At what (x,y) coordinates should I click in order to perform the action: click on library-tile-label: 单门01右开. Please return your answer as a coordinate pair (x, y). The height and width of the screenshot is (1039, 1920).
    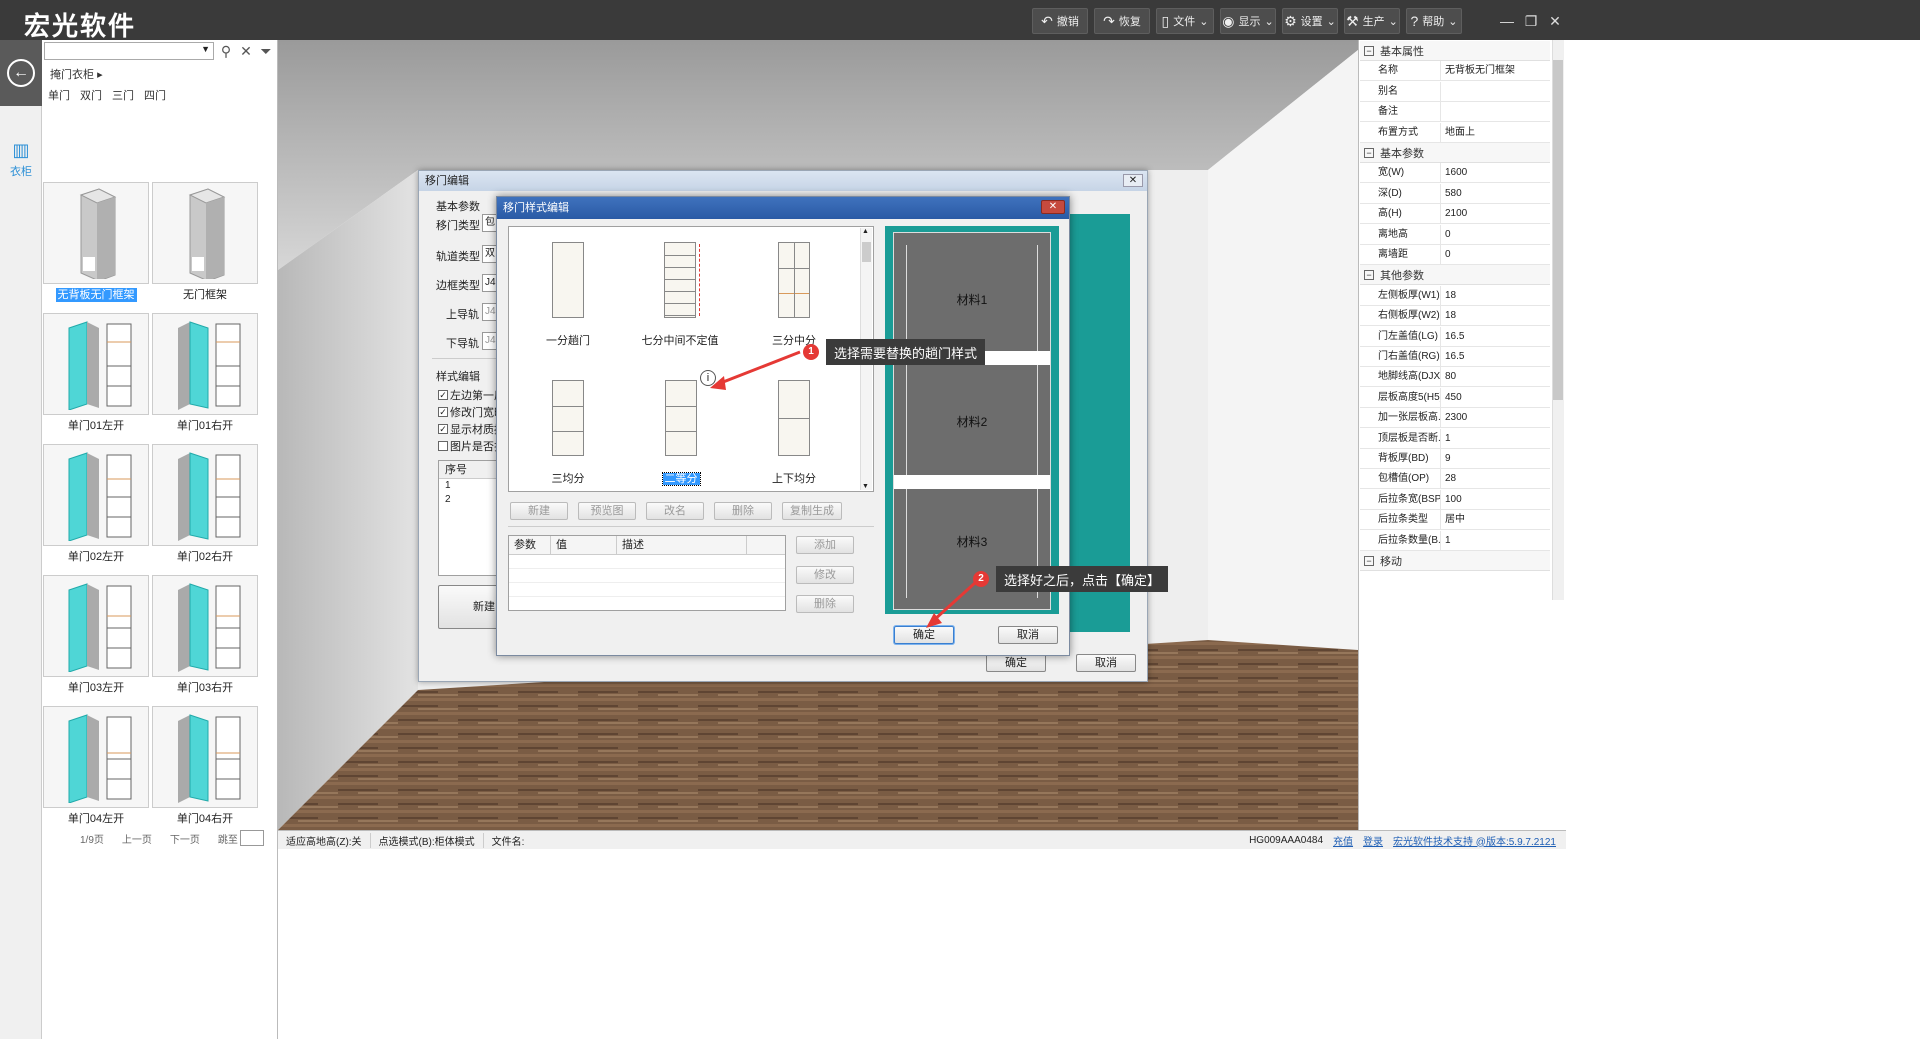
    Looking at the image, I should click on (205, 425).